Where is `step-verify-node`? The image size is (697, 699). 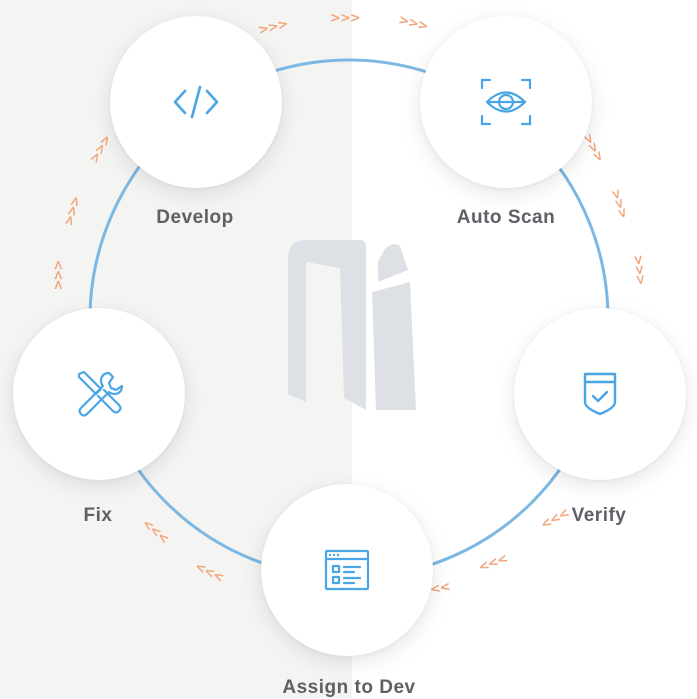
step-verify-node is located at coordinates (600, 394).